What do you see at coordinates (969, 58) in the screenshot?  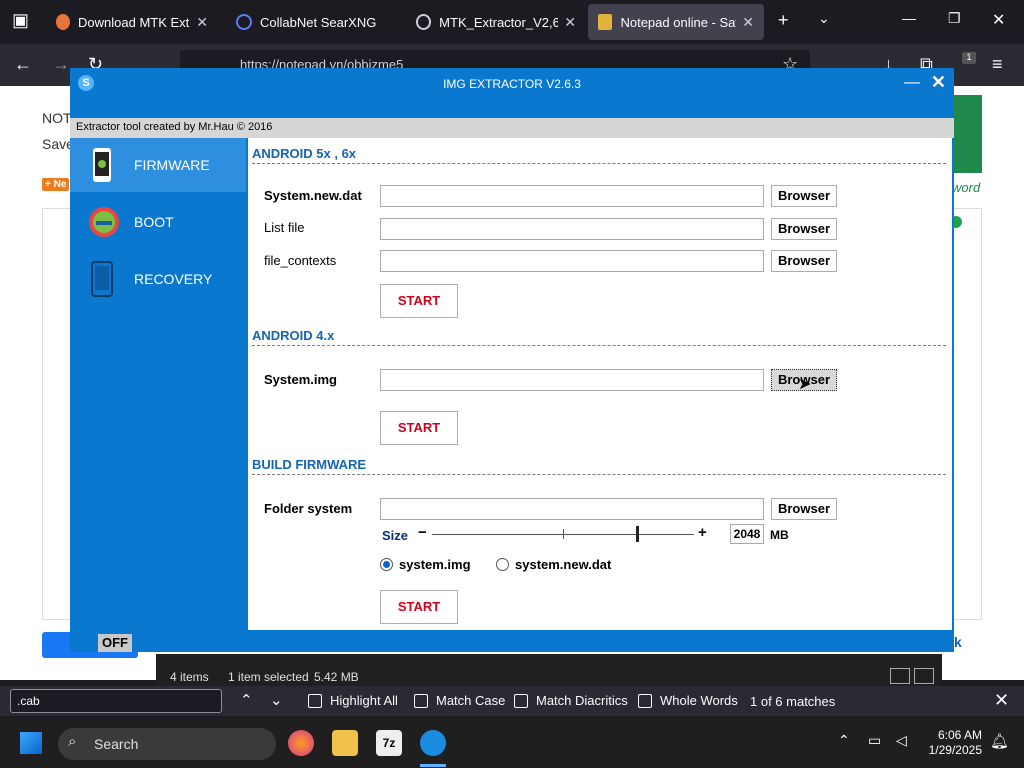 I see `extensions-badge: 1` at bounding box center [969, 58].